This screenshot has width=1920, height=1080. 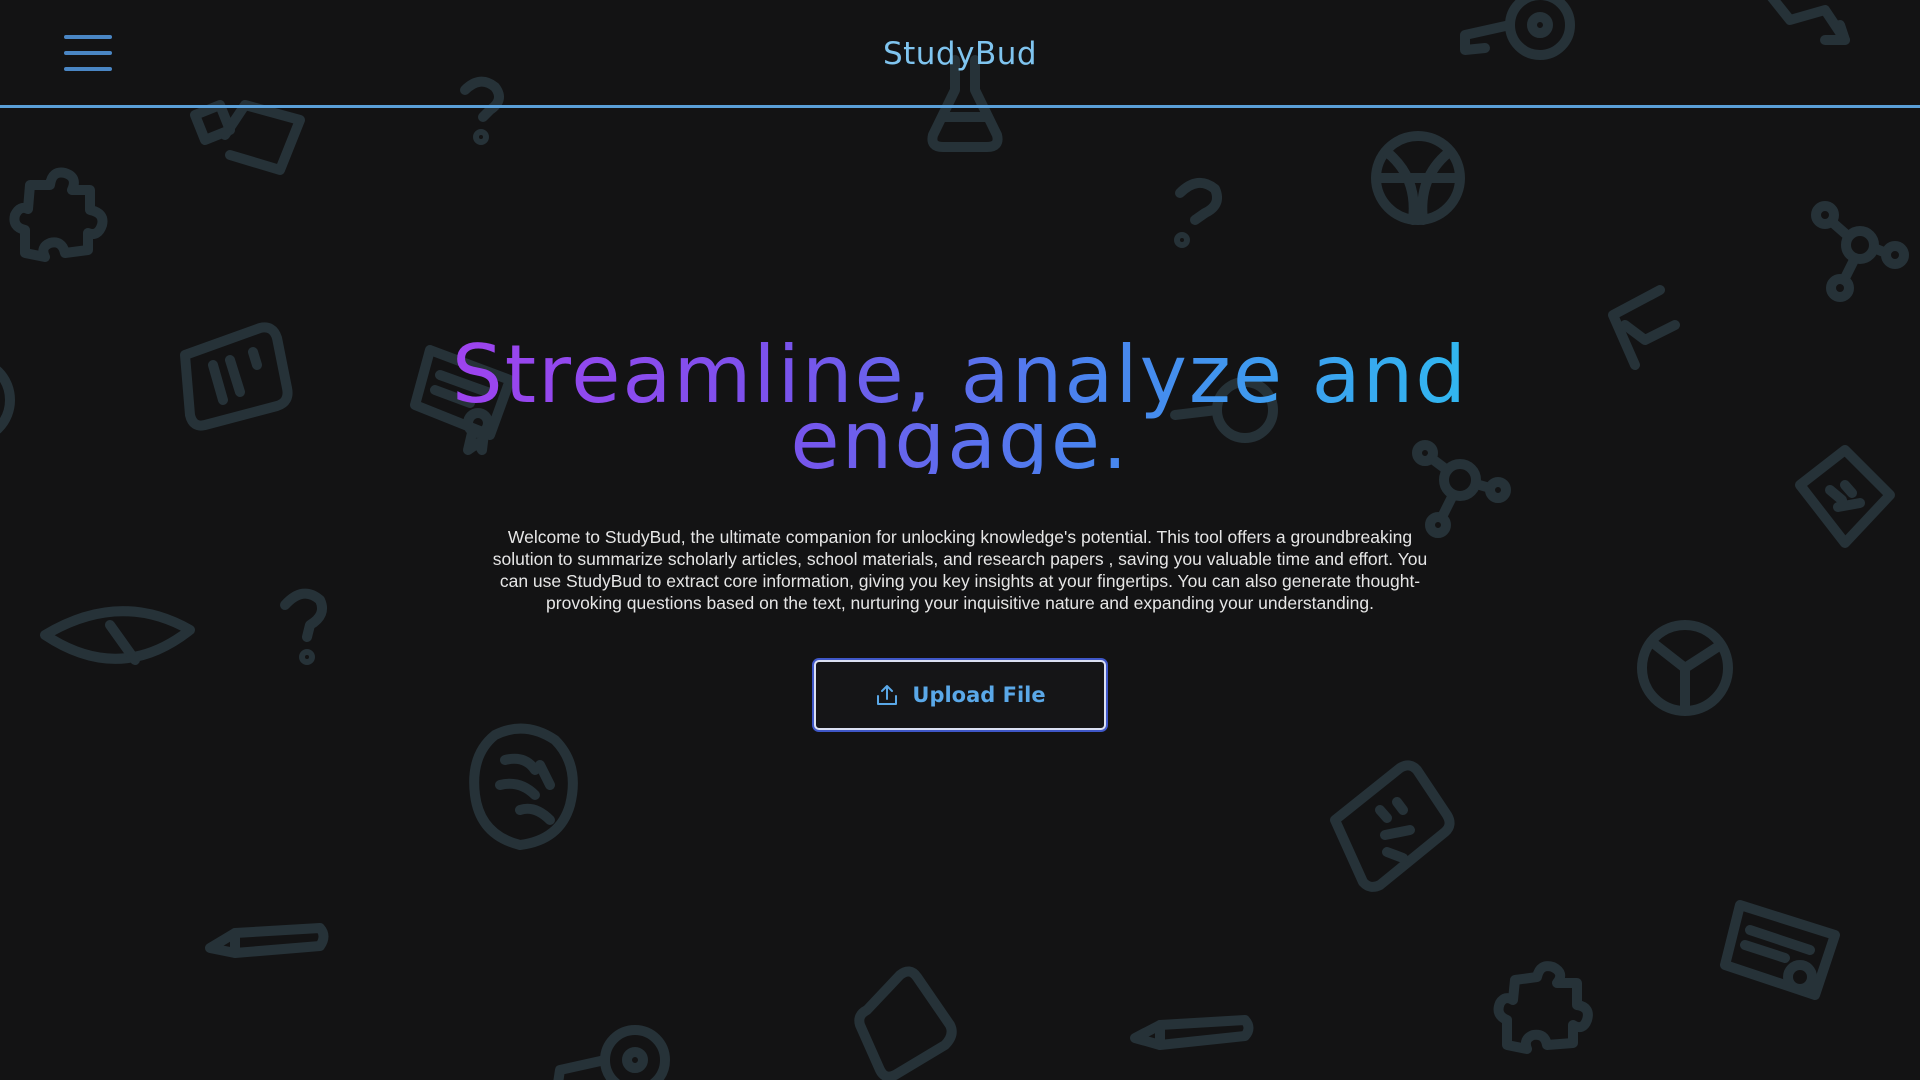 What do you see at coordinates (1780, 950) in the screenshot?
I see `certificate-icon` at bounding box center [1780, 950].